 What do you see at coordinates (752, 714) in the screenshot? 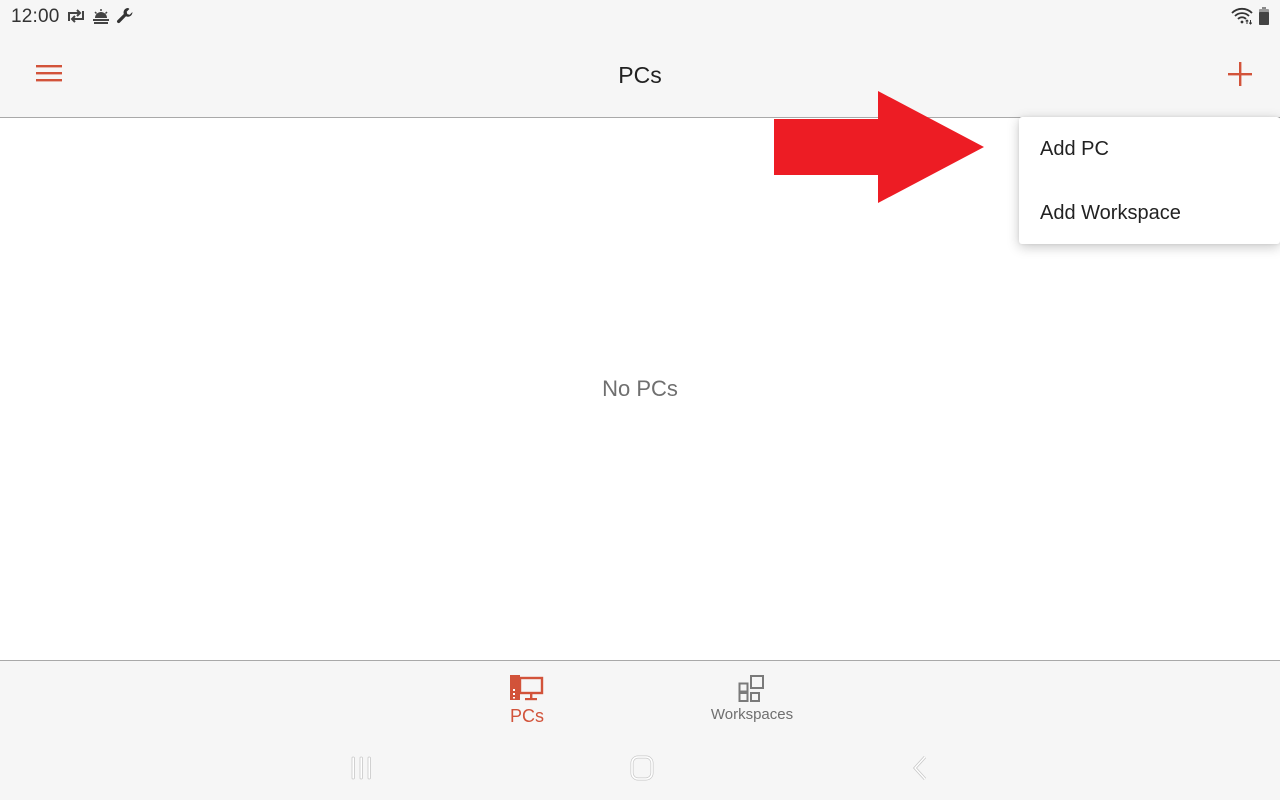
I see `tab-label: Workspaces` at bounding box center [752, 714].